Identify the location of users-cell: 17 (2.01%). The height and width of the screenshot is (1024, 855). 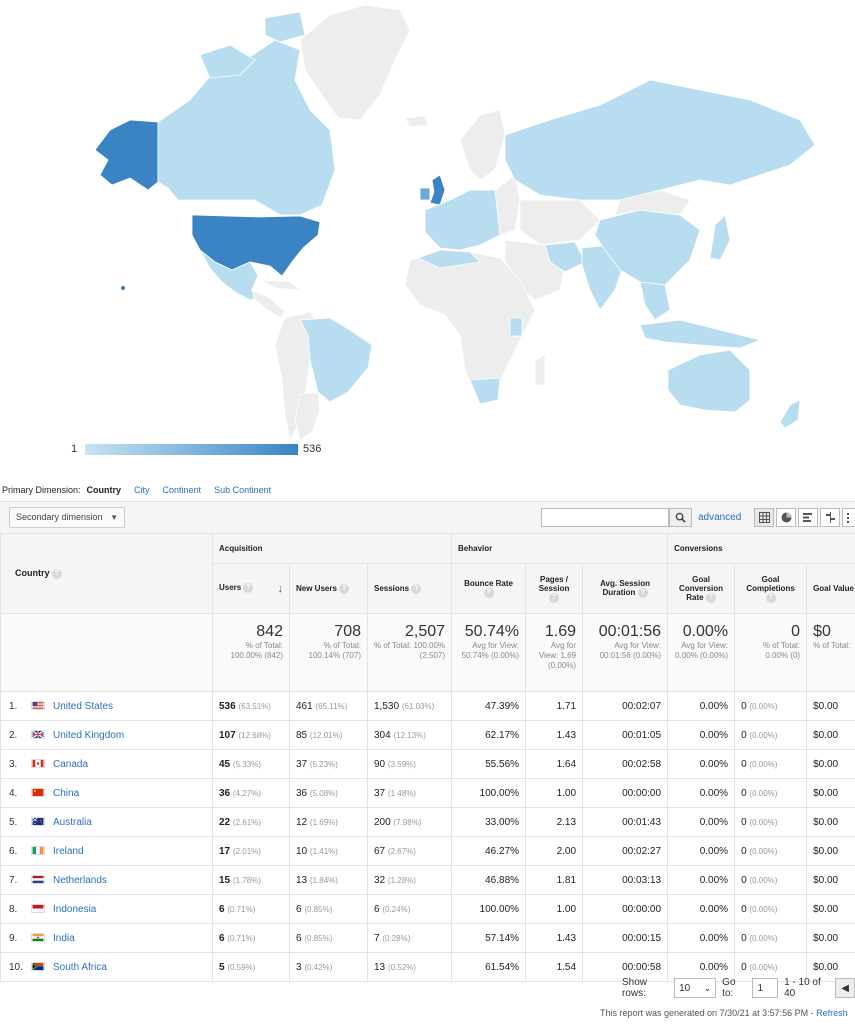
(251, 851).